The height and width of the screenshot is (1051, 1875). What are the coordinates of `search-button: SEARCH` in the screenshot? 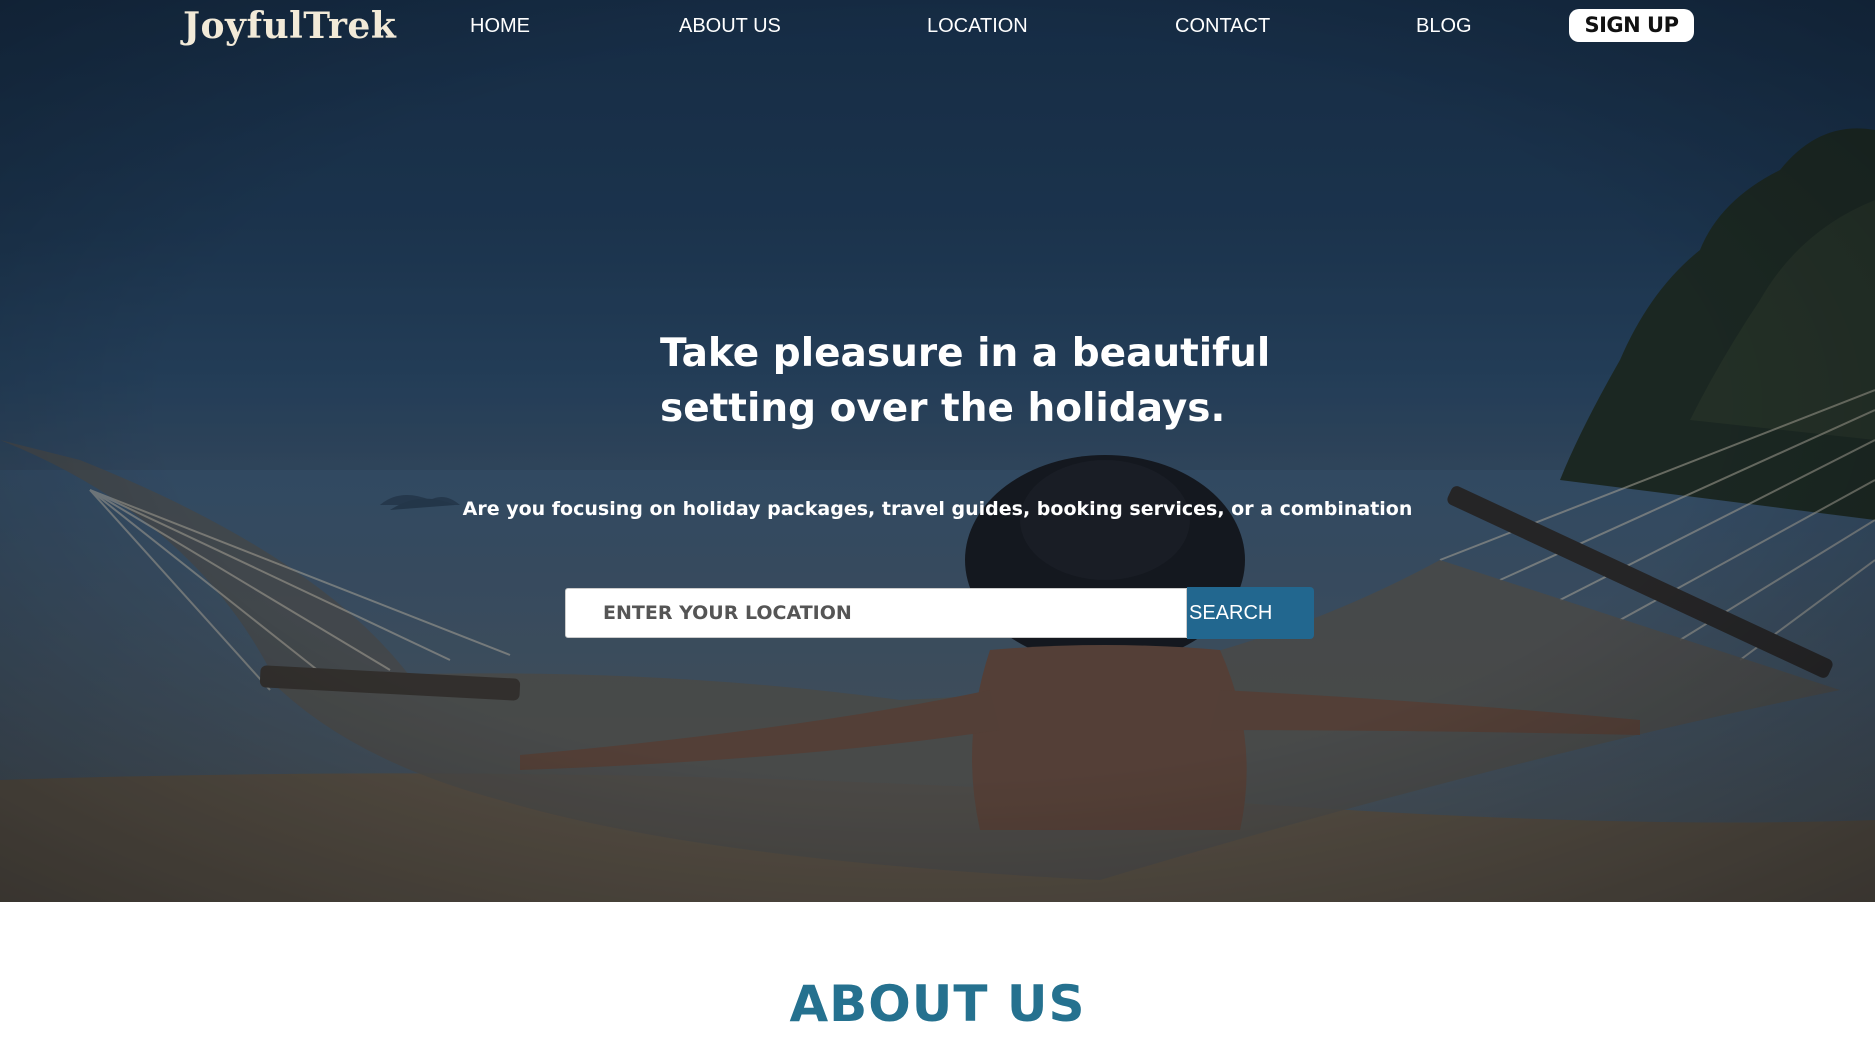 It's located at (1250, 613).